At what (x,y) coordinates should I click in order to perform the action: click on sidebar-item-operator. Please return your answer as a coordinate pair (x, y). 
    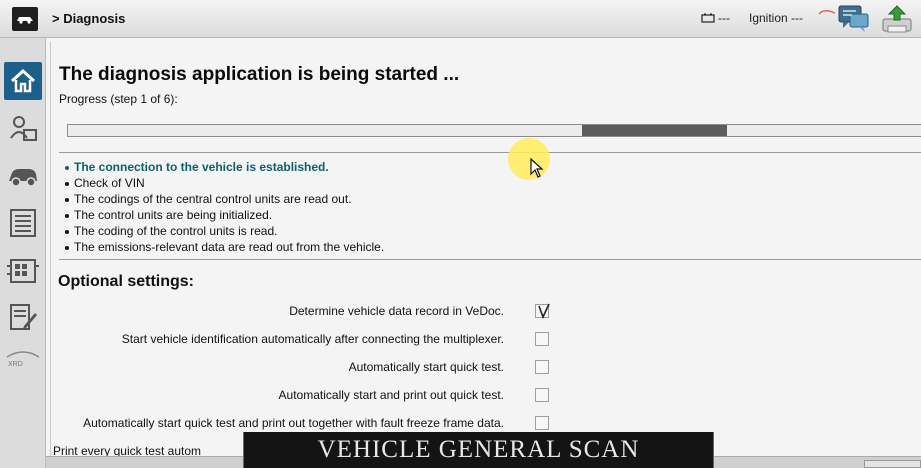
    Looking at the image, I should click on (23, 129).